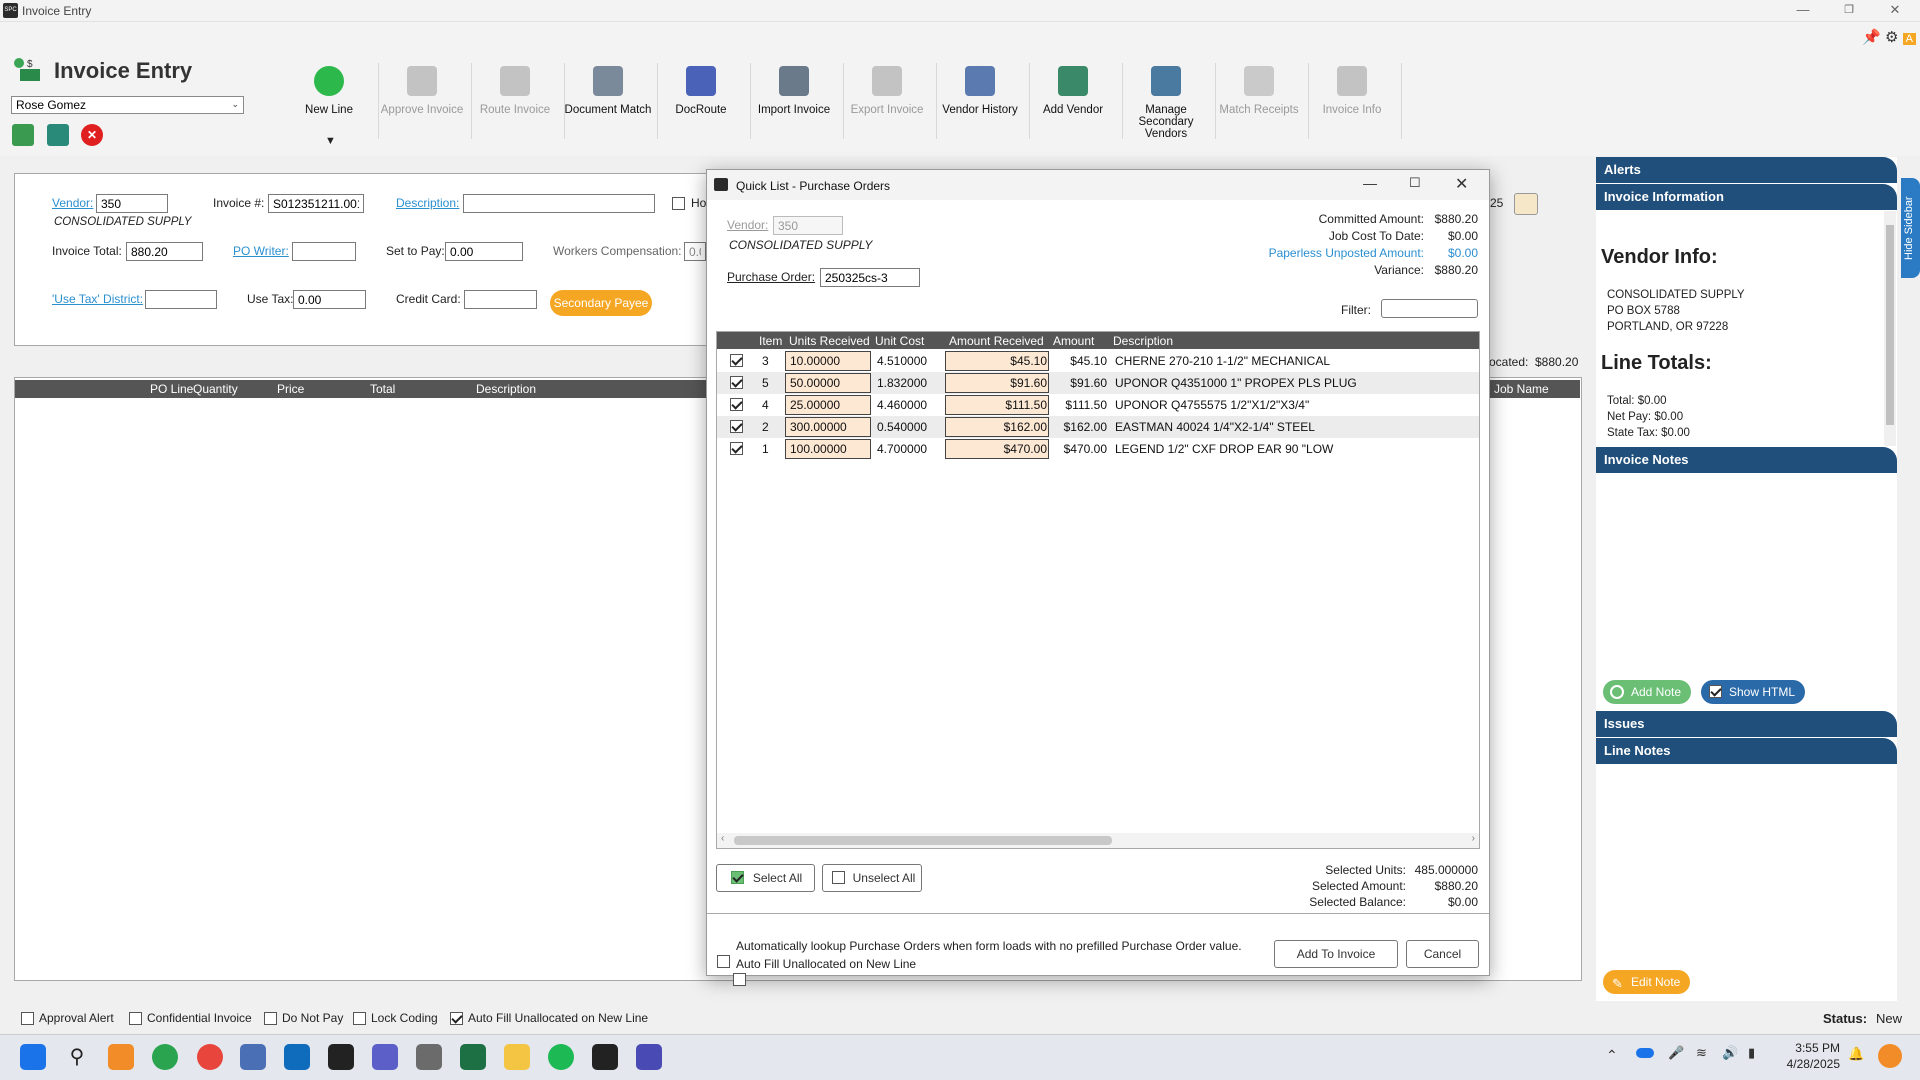 This screenshot has width=1920, height=1080. What do you see at coordinates (1715, 691) in the screenshot?
I see `show-html-checkbox` at bounding box center [1715, 691].